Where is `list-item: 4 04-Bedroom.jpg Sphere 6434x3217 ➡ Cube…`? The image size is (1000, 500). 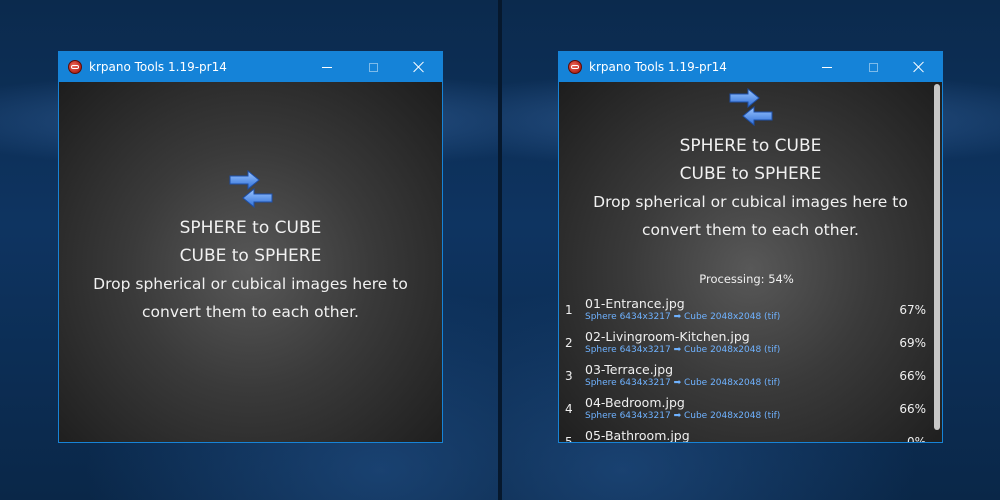 list-item: 4 04-Bedroom.jpg Sphere 6434x3217 ➡ Cube… is located at coordinates (745, 409).